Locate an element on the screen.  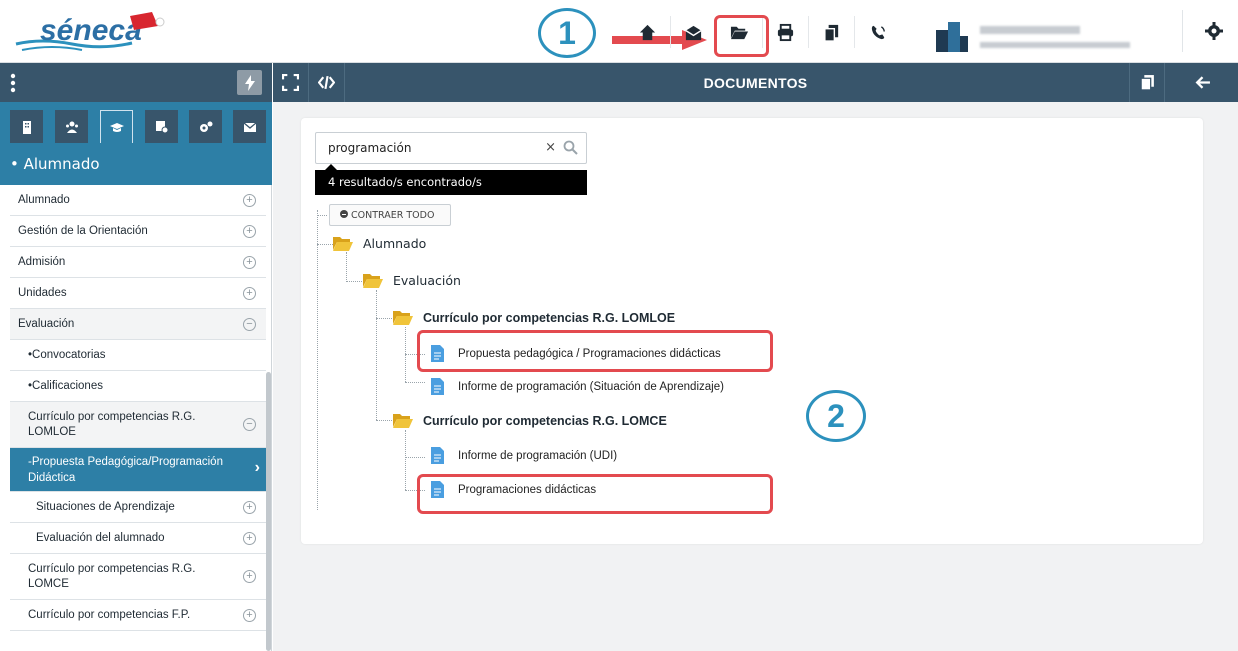
collapse-all-label: CONTRAER TODO is located at coordinates (393, 215).